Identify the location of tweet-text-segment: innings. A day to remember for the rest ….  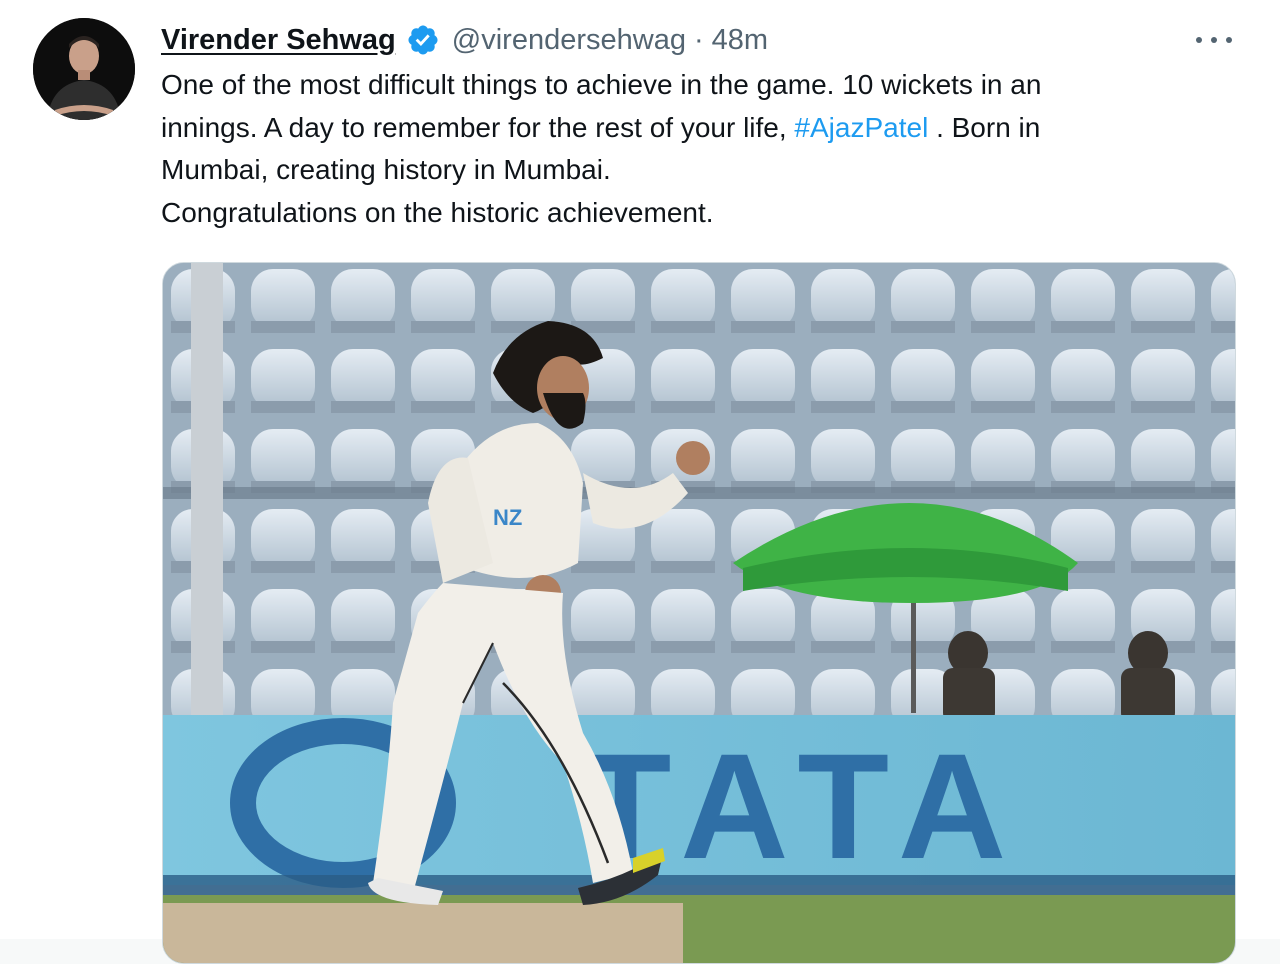
(478, 127).